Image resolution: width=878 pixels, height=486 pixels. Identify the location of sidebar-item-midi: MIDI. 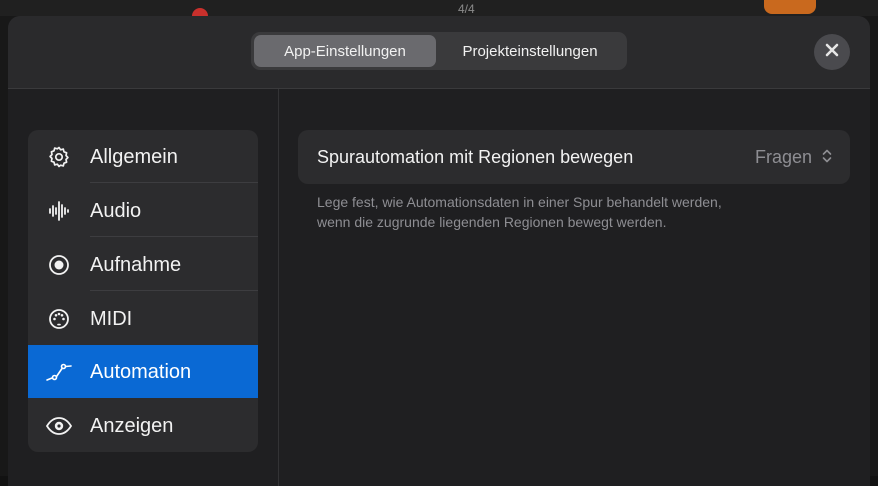
(143, 318).